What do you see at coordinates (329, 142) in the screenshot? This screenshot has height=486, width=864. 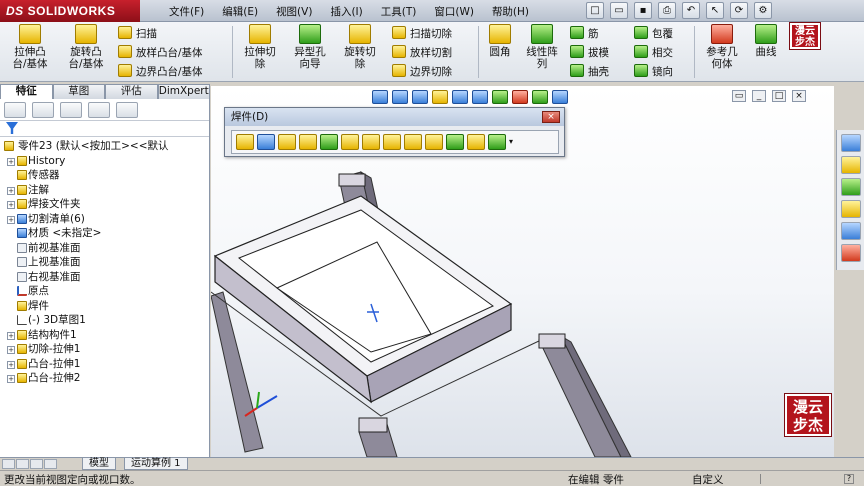 I see `gusset-icon` at bounding box center [329, 142].